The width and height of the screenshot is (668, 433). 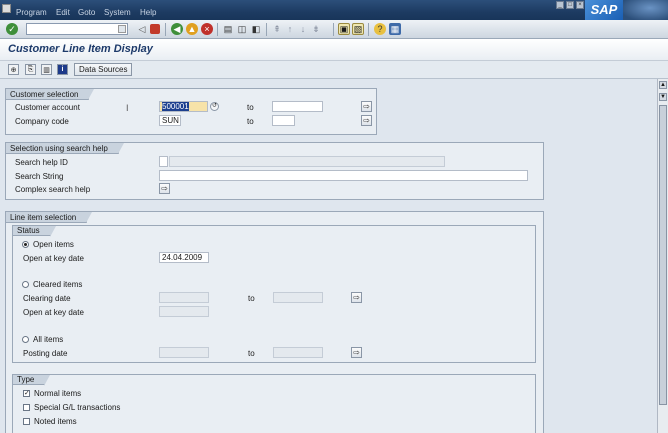 What do you see at coordinates (42, 121) in the screenshot?
I see `company-code-label: Company code` at bounding box center [42, 121].